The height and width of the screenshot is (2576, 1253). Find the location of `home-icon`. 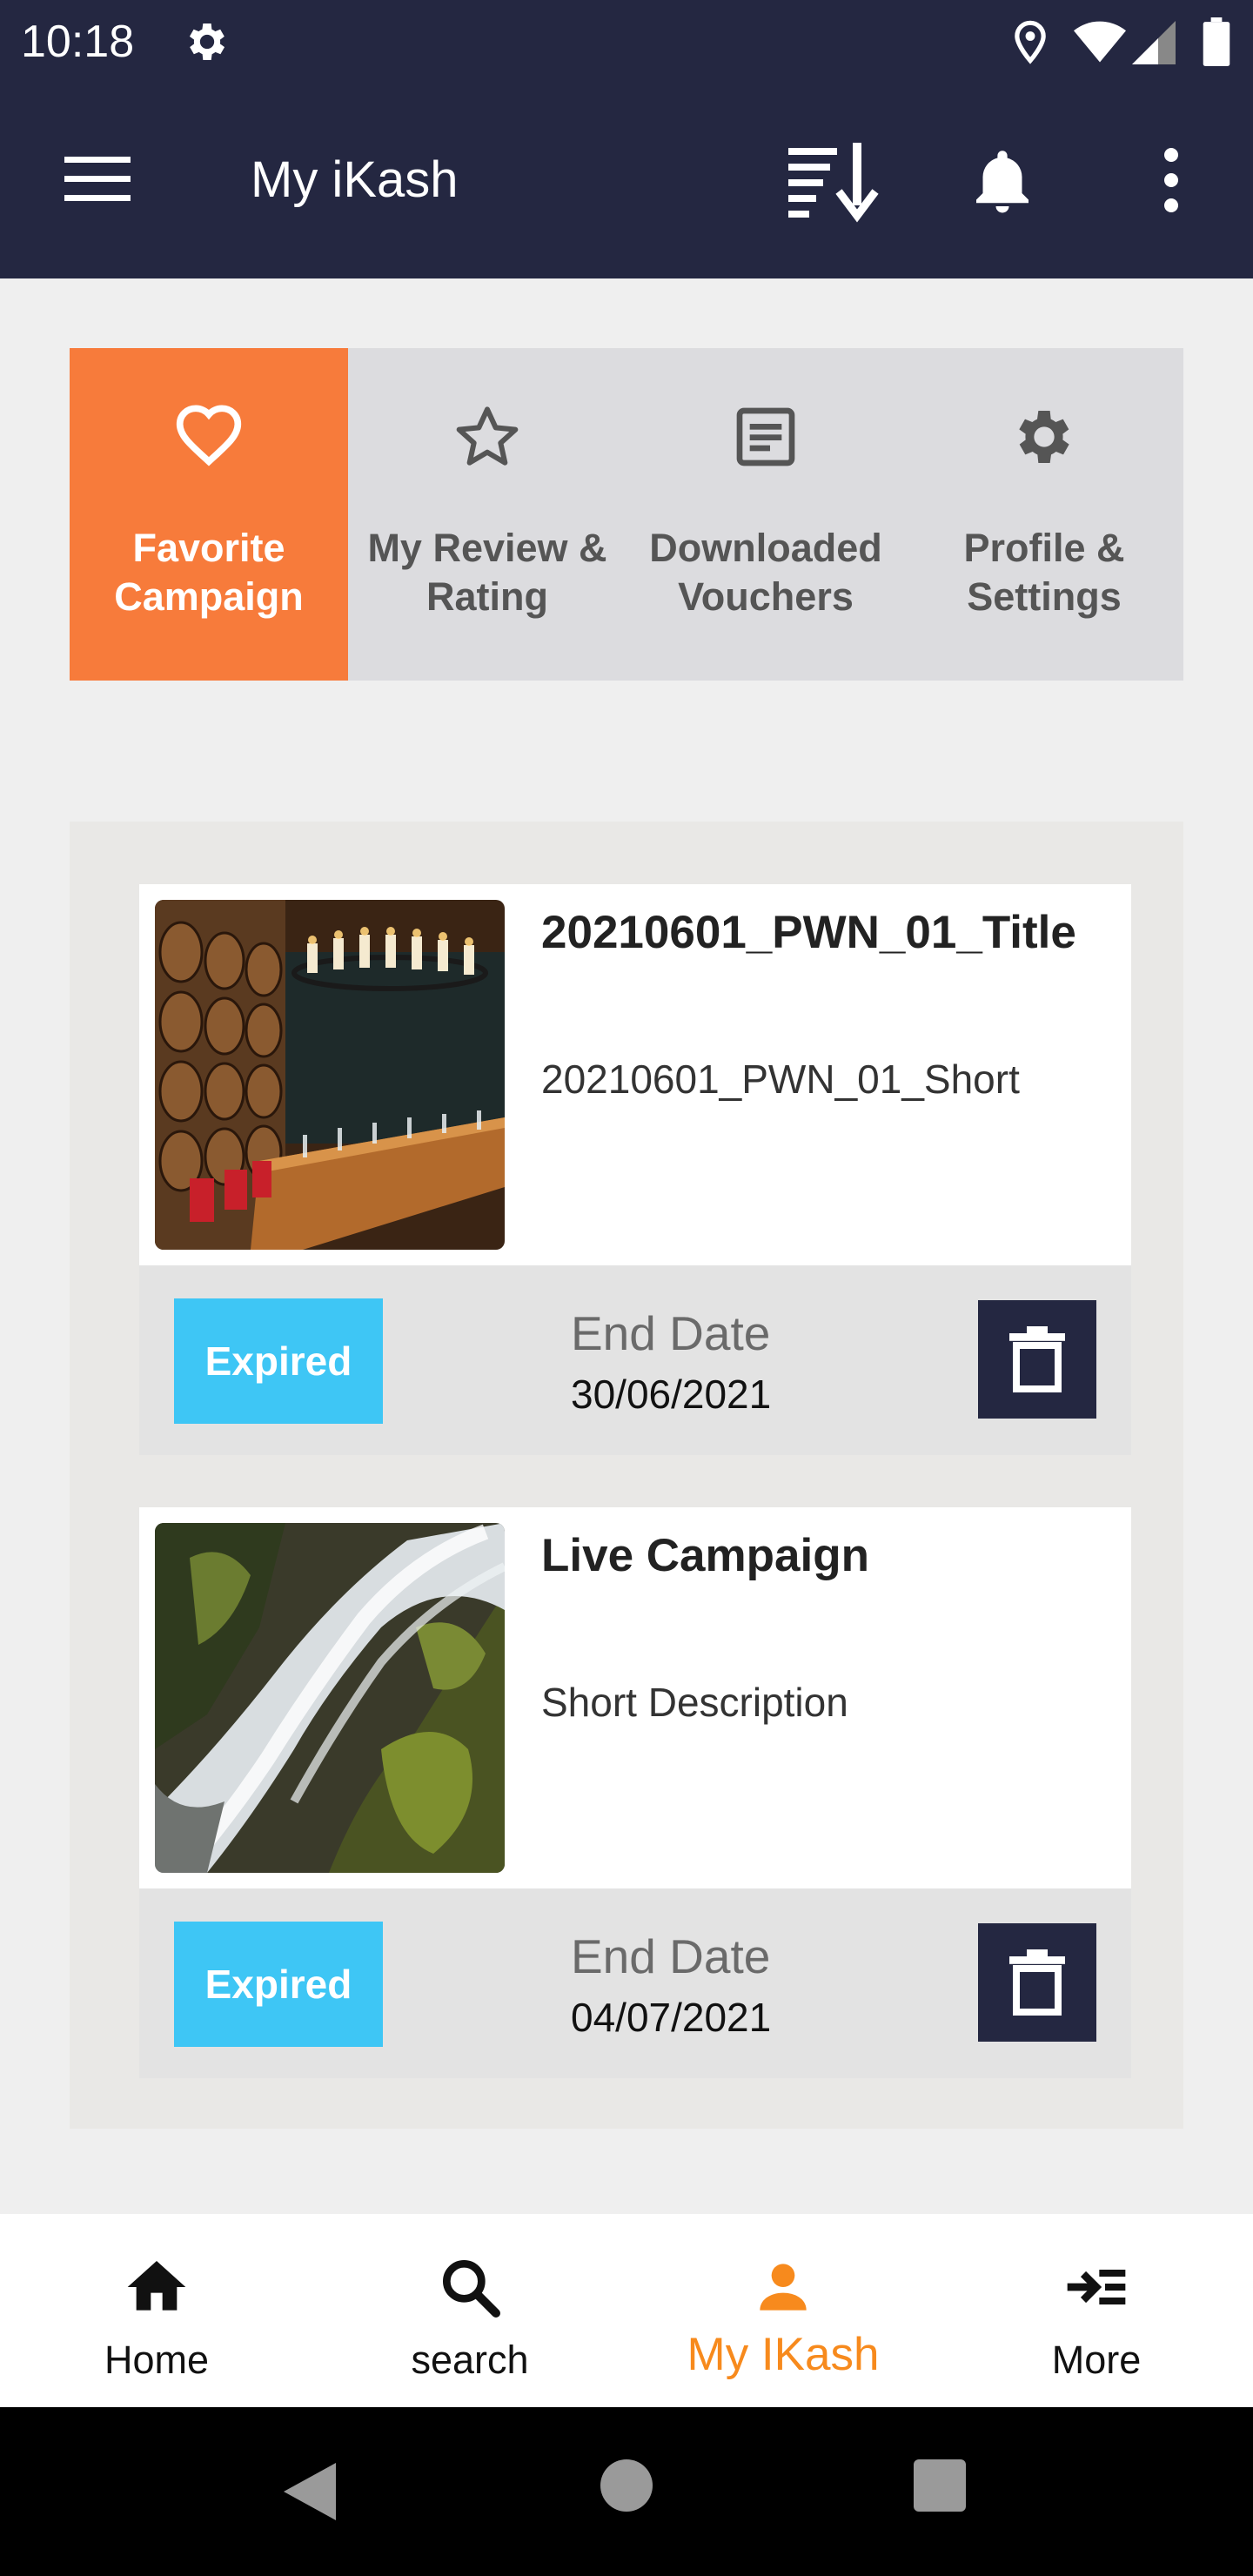

home-icon is located at coordinates (156, 2286).